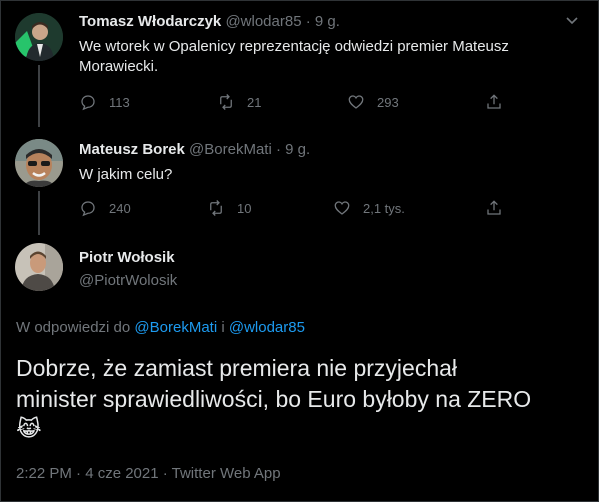 The image size is (599, 502). What do you see at coordinates (294, 209) in the screenshot?
I see `tweet-actions: 240 10 2,1 tys.` at bounding box center [294, 209].